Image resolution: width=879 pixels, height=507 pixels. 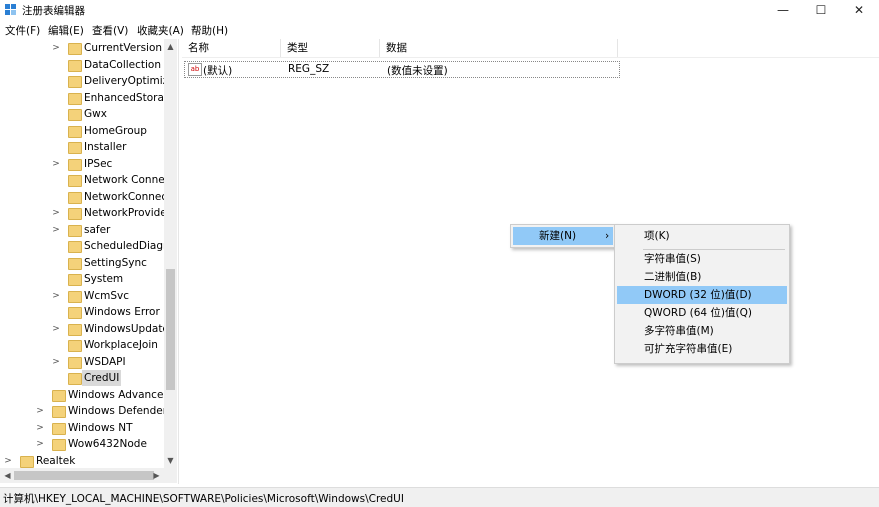 What do you see at coordinates (82, 230) in the screenshot?
I see `tree-item: > safer` at bounding box center [82, 230].